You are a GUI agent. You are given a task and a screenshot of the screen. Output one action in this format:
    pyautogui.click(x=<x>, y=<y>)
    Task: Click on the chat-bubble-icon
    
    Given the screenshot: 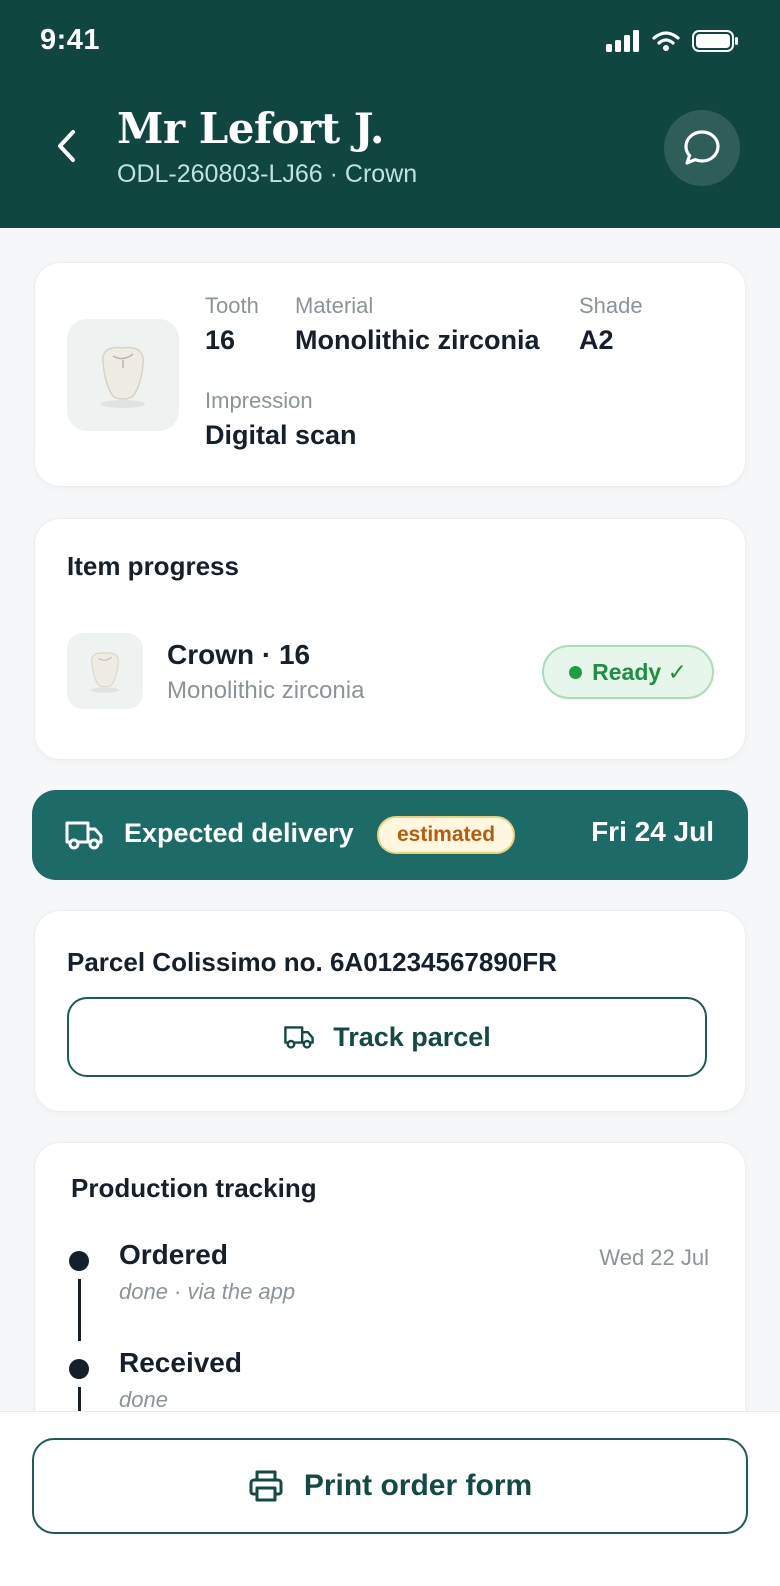 What is the action you would take?
    pyautogui.click(x=702, y=147)
    